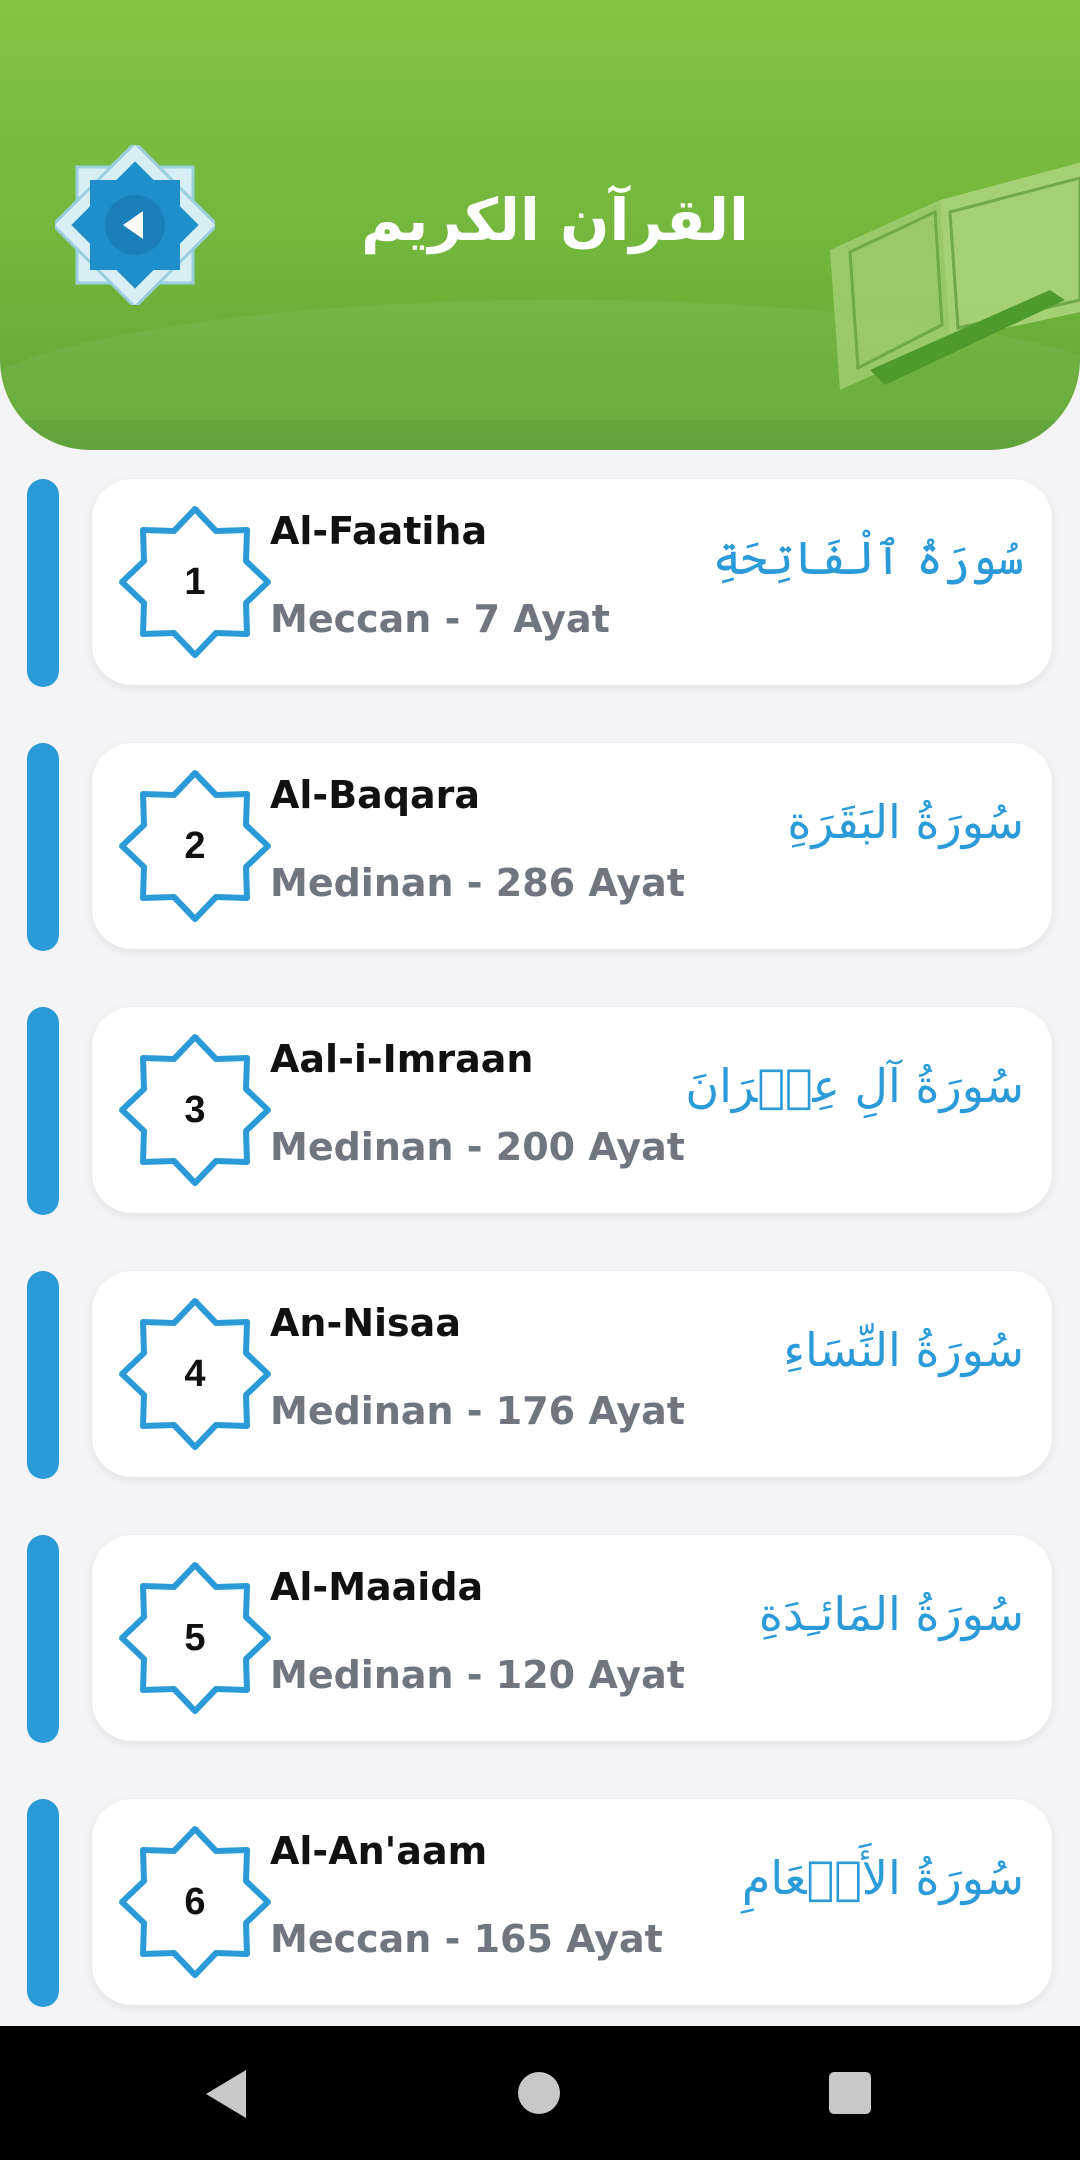  I want to click on surah-number: 6, so click(195, 1902).